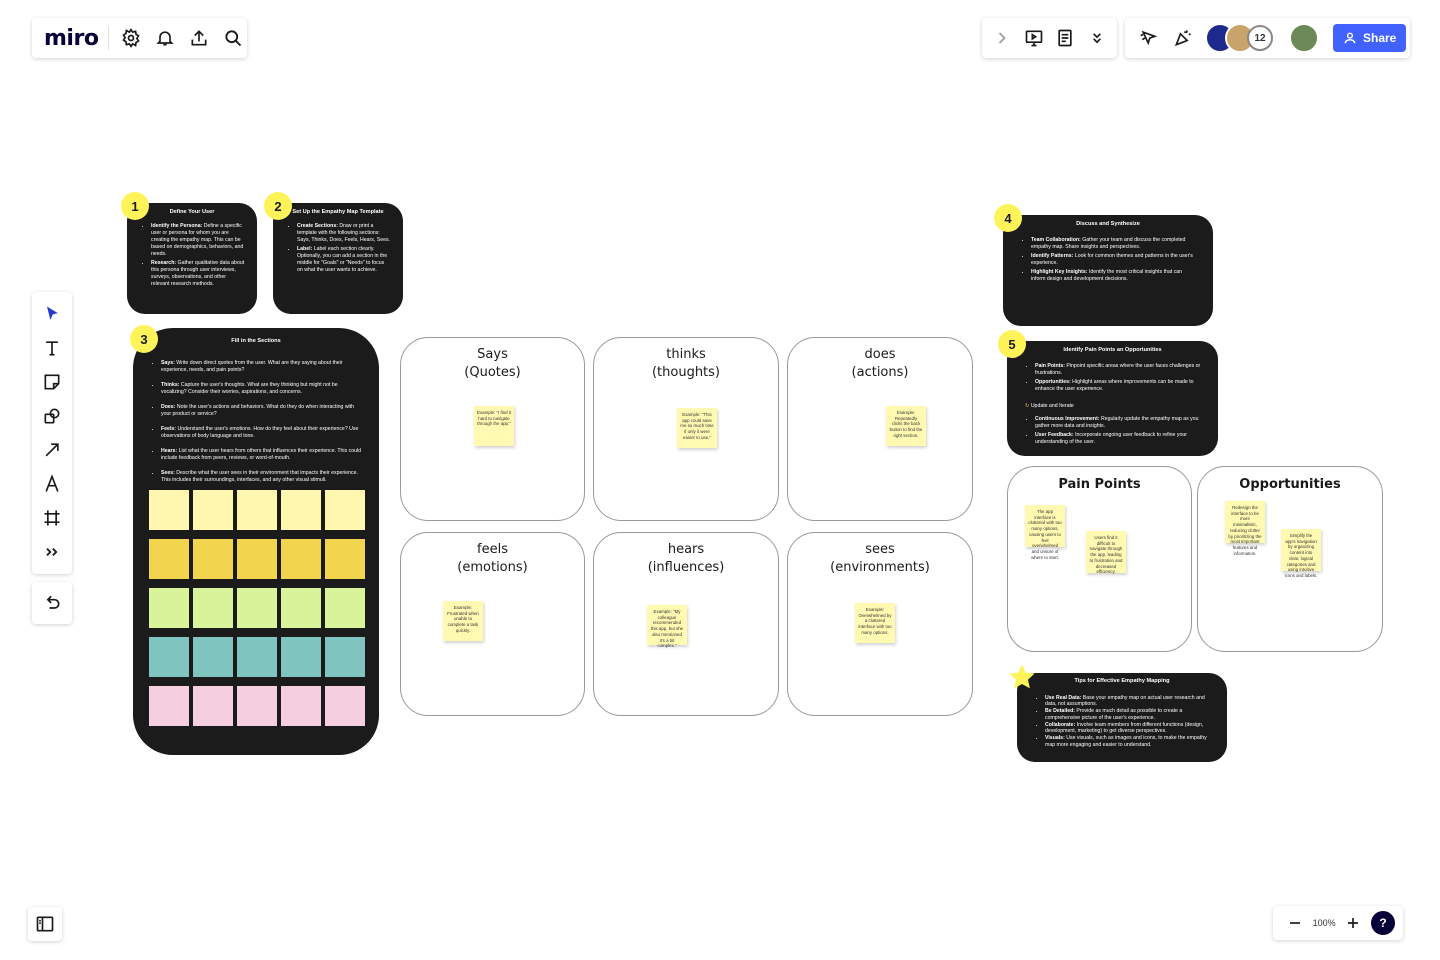 Image resolution: width=1440 pixels, height=960 pixels. What do you see at coordinates (199, 38) in the screenshot?
I see `upload-export-icon` at bounding box center [199, 38].